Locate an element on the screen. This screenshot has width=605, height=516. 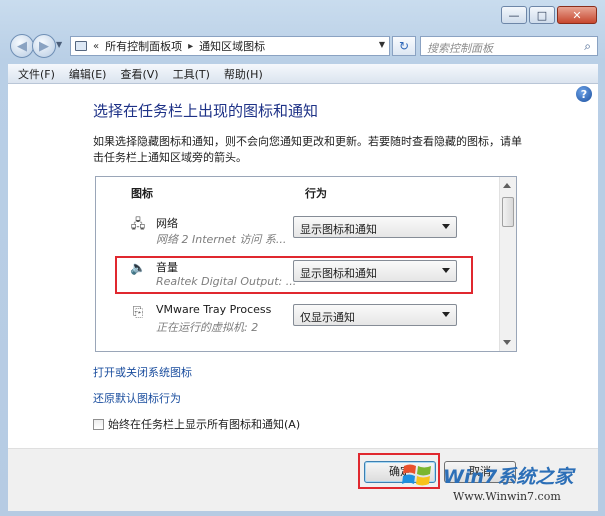
forward-button: ▶ is located at coordinates (44, 46).